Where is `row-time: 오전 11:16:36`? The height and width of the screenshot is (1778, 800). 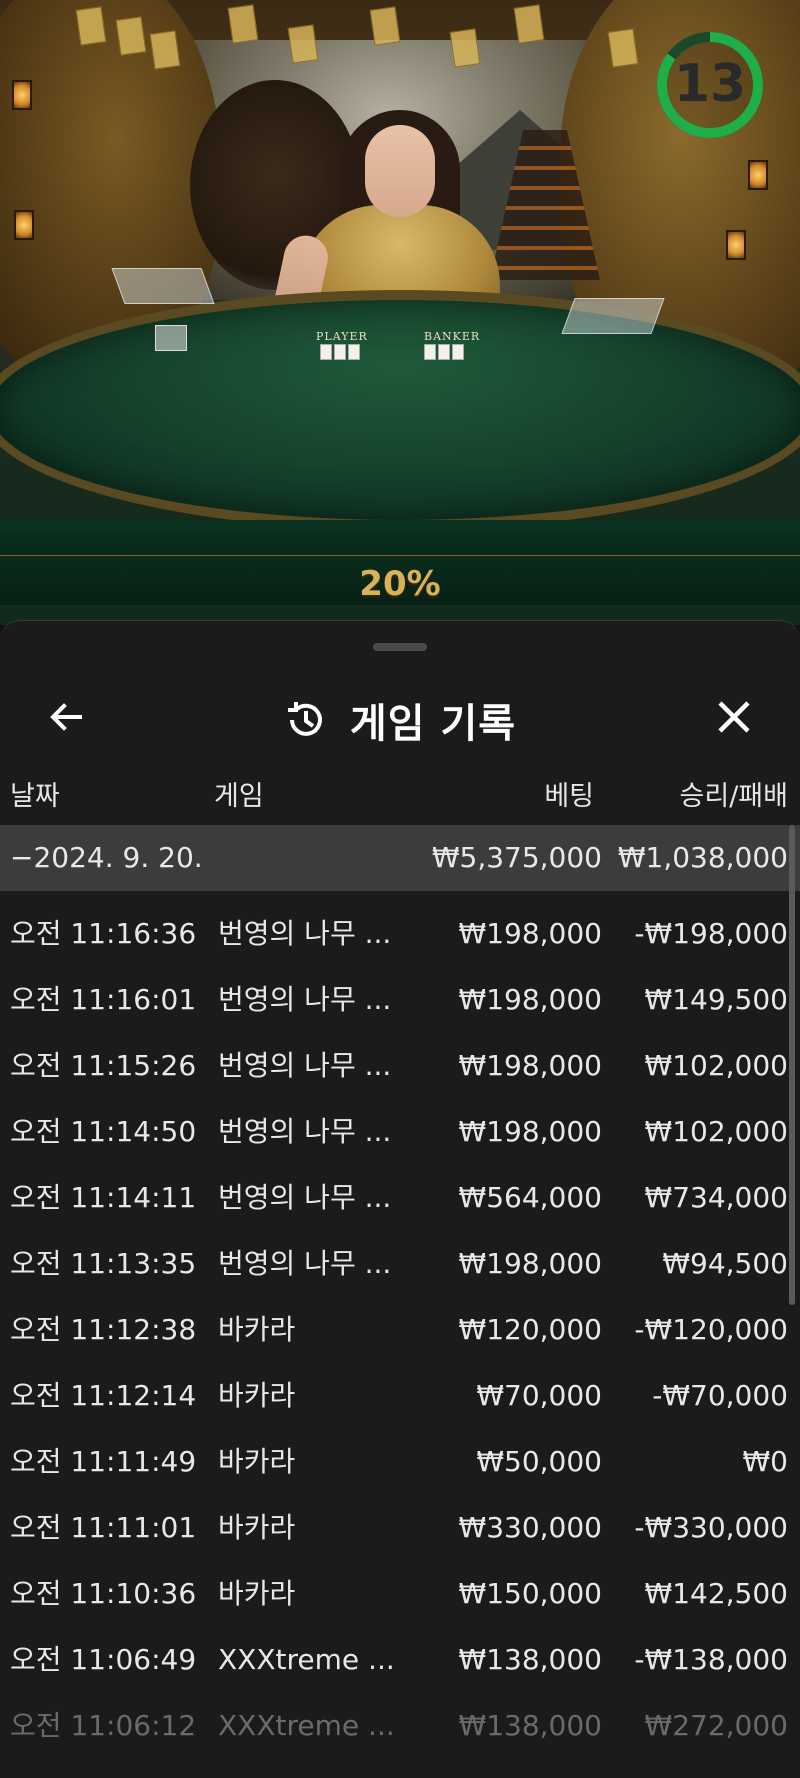
row-time: 오전 11:16:36 is located at coordinates (103, 933).